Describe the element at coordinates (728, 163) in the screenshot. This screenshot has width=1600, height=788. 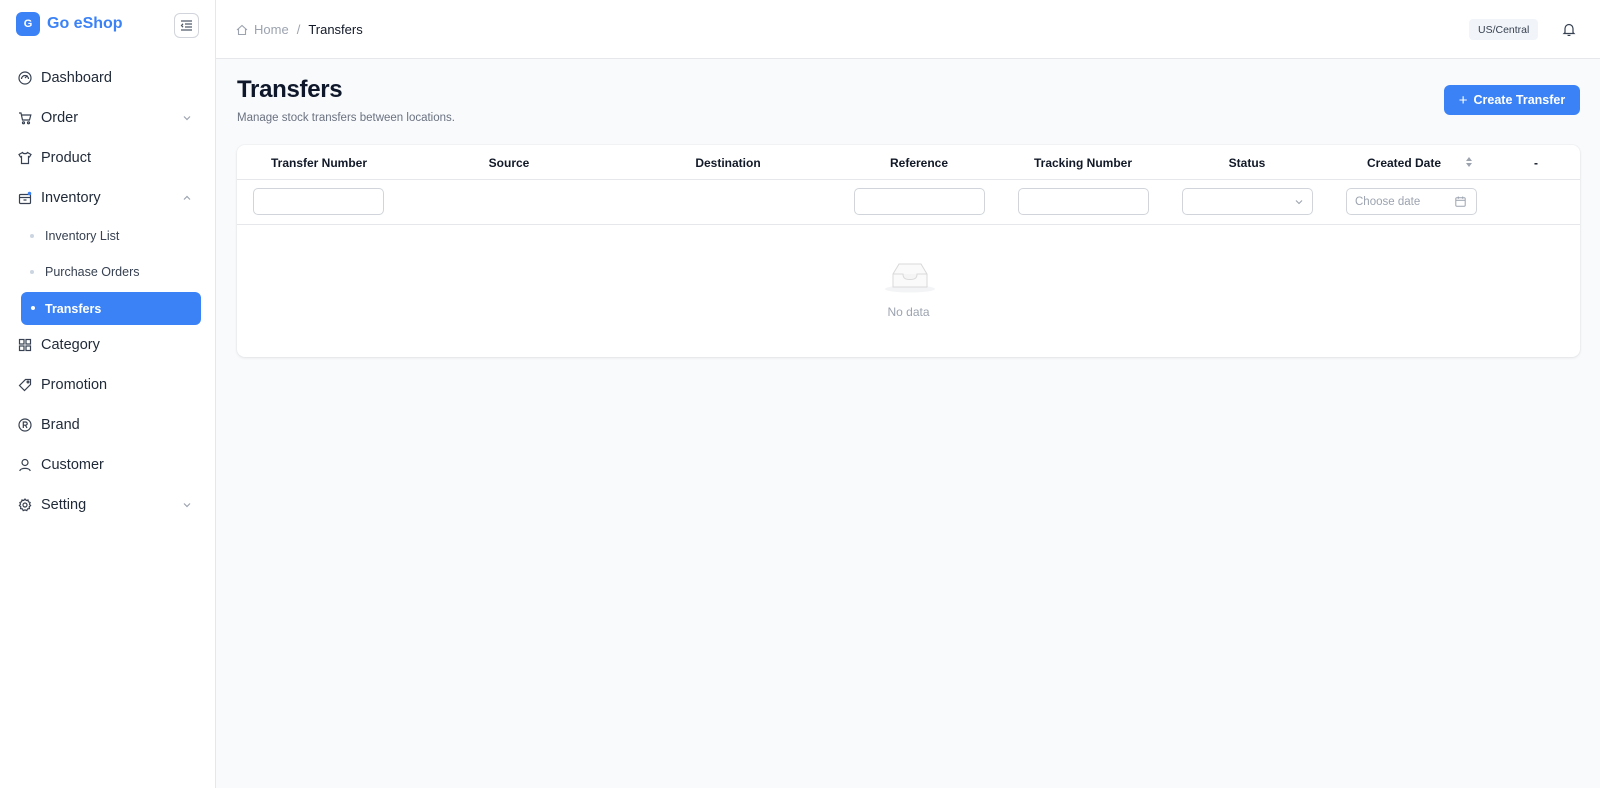
I see `column-header-destination: Destination` at that location.